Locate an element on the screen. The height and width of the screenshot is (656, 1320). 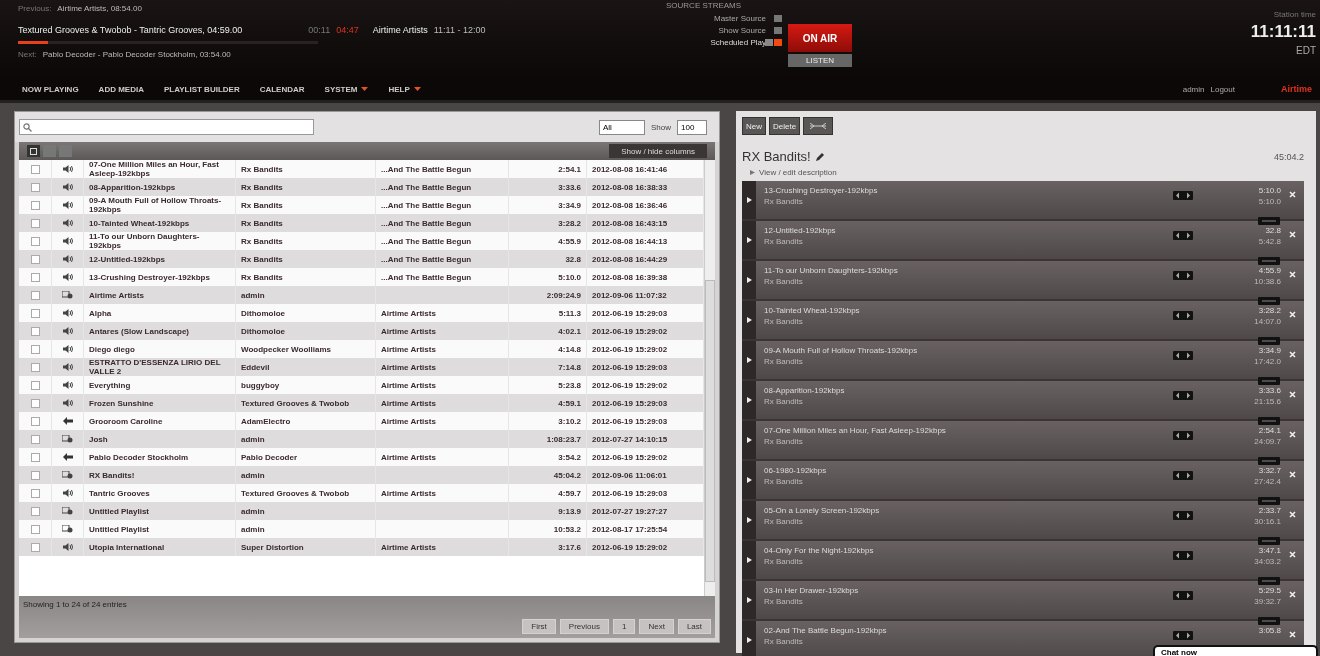
crossfade-button is located at coordinates (818, 126).